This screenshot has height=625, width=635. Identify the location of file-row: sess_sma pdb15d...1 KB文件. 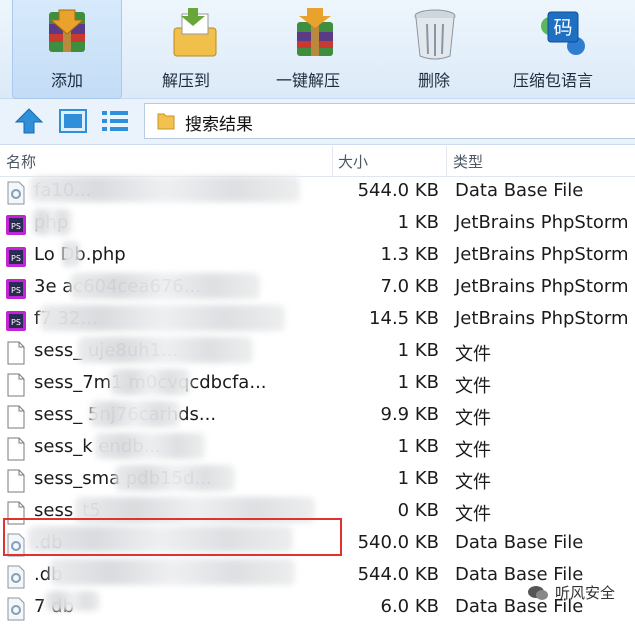
(317, 481).